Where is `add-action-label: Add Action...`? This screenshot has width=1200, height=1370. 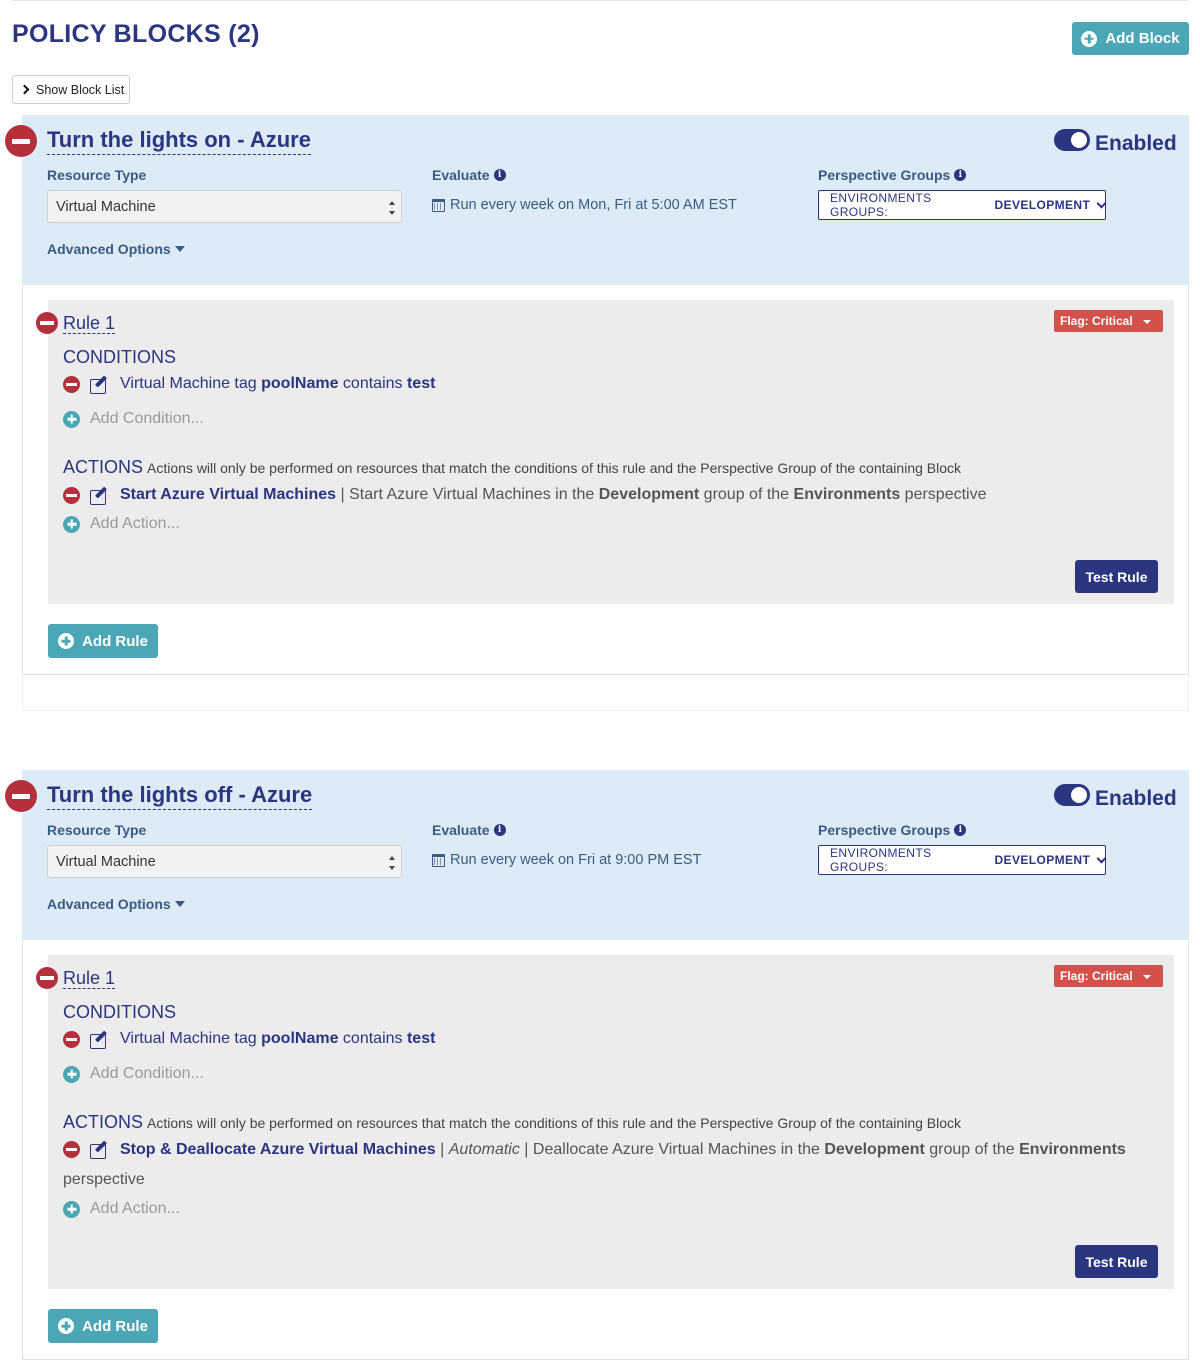
add-action-label: Add Action... is located at coordinates (135, 1208).